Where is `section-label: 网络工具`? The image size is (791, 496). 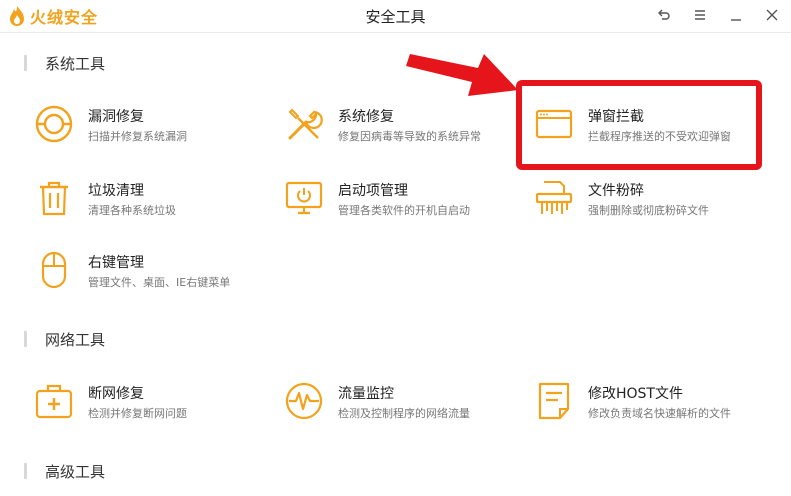 section-label: 网络工具 is located at coordinates (75, 339).